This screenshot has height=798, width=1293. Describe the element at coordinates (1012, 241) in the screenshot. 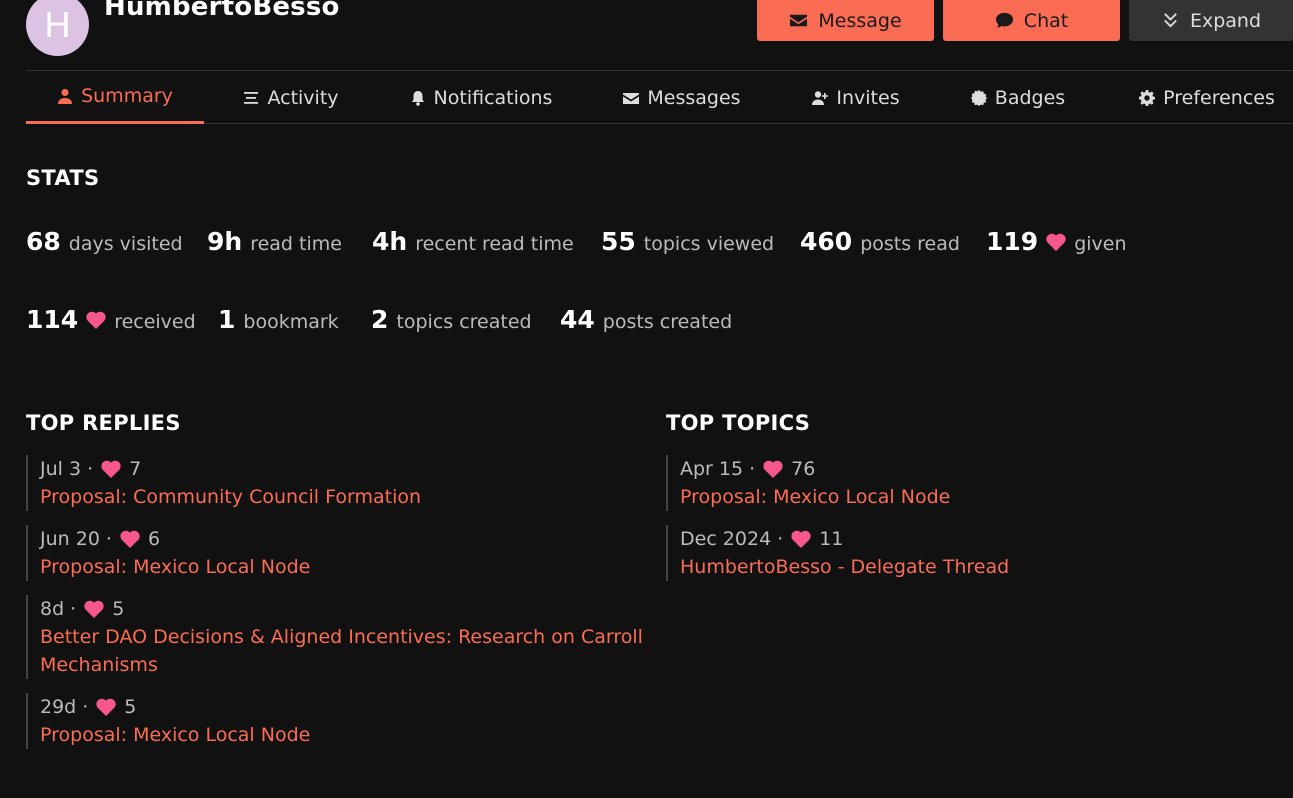

I see `stat-value: 119` at that location.